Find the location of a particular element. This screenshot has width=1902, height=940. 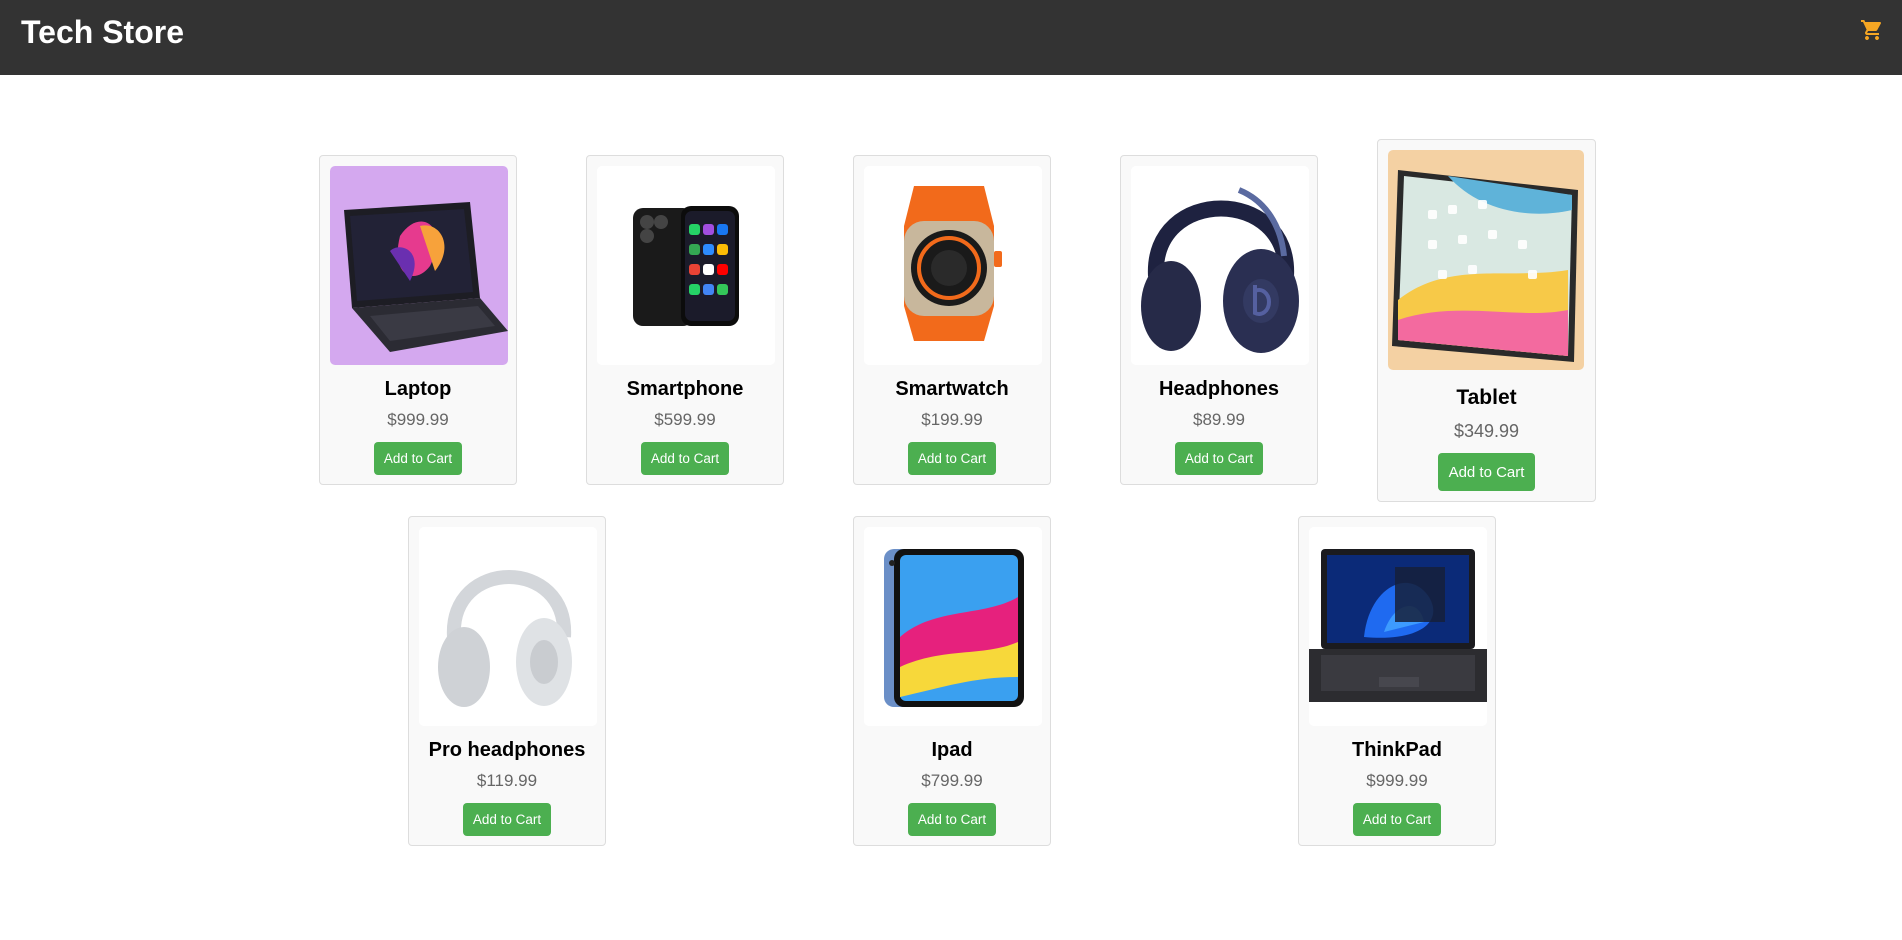

product-card: Smartwatch $199.99 Add to Cart is located at coordinates (952, 320).